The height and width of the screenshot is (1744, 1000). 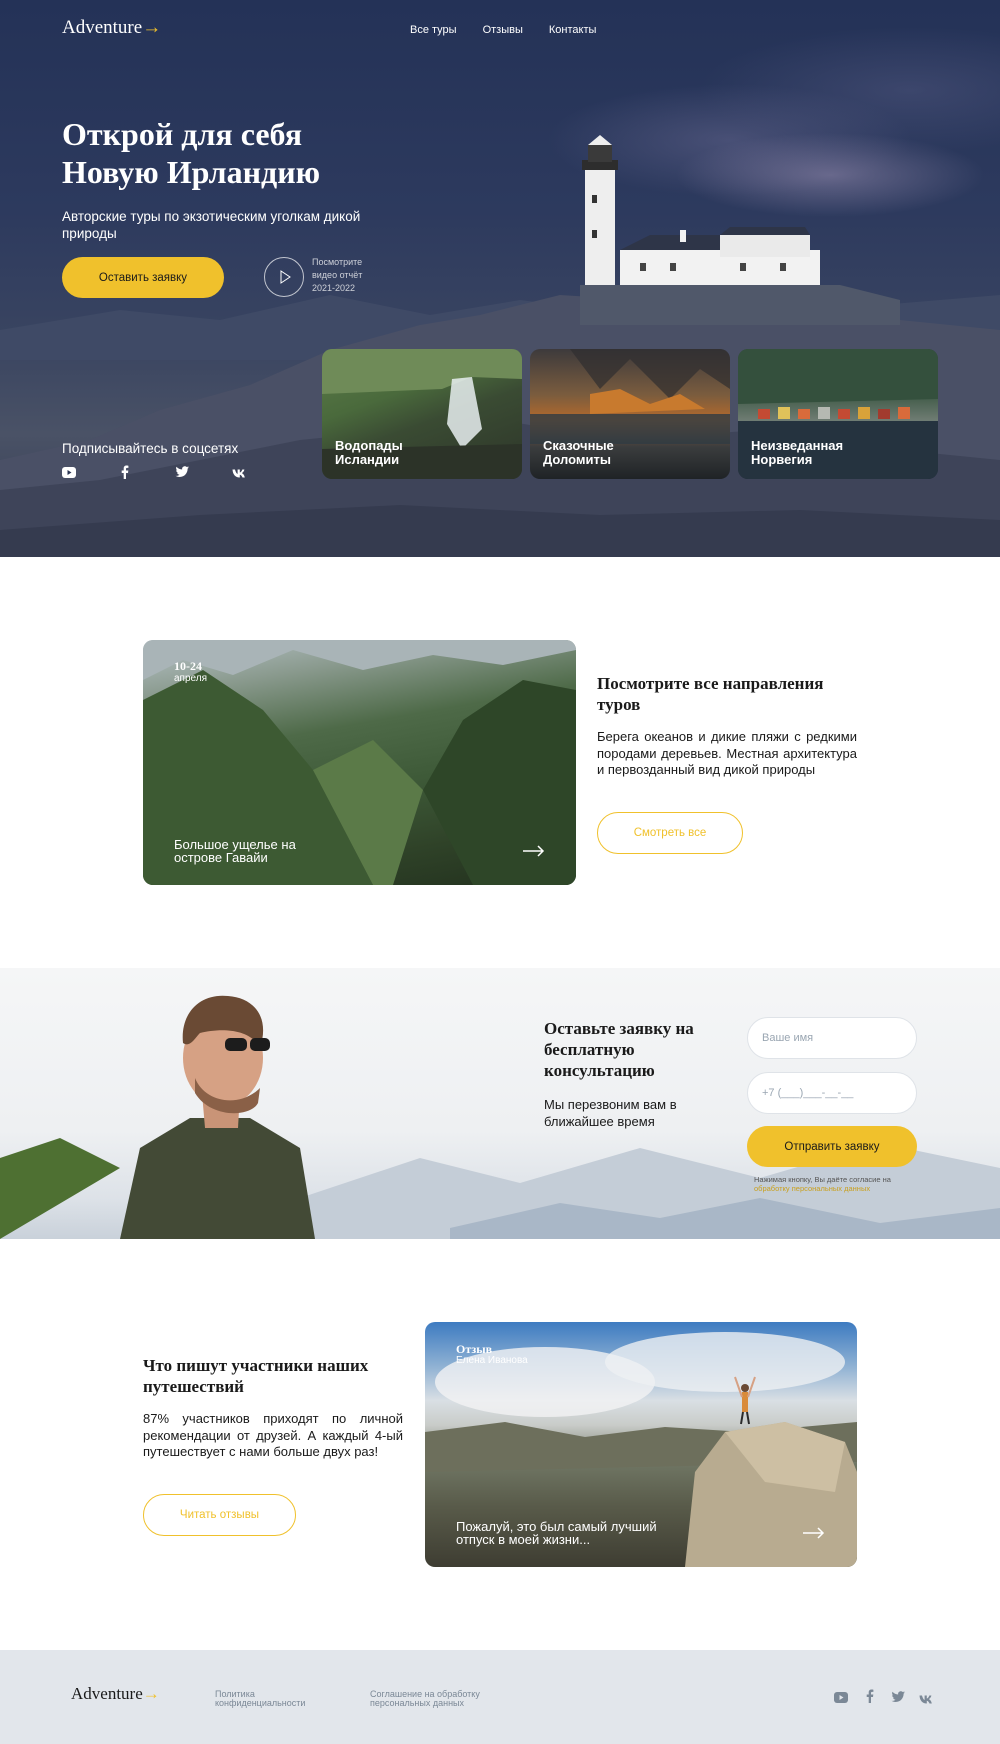 I want to click on name-input: Ваше имя, so click(x=832, y=1038).